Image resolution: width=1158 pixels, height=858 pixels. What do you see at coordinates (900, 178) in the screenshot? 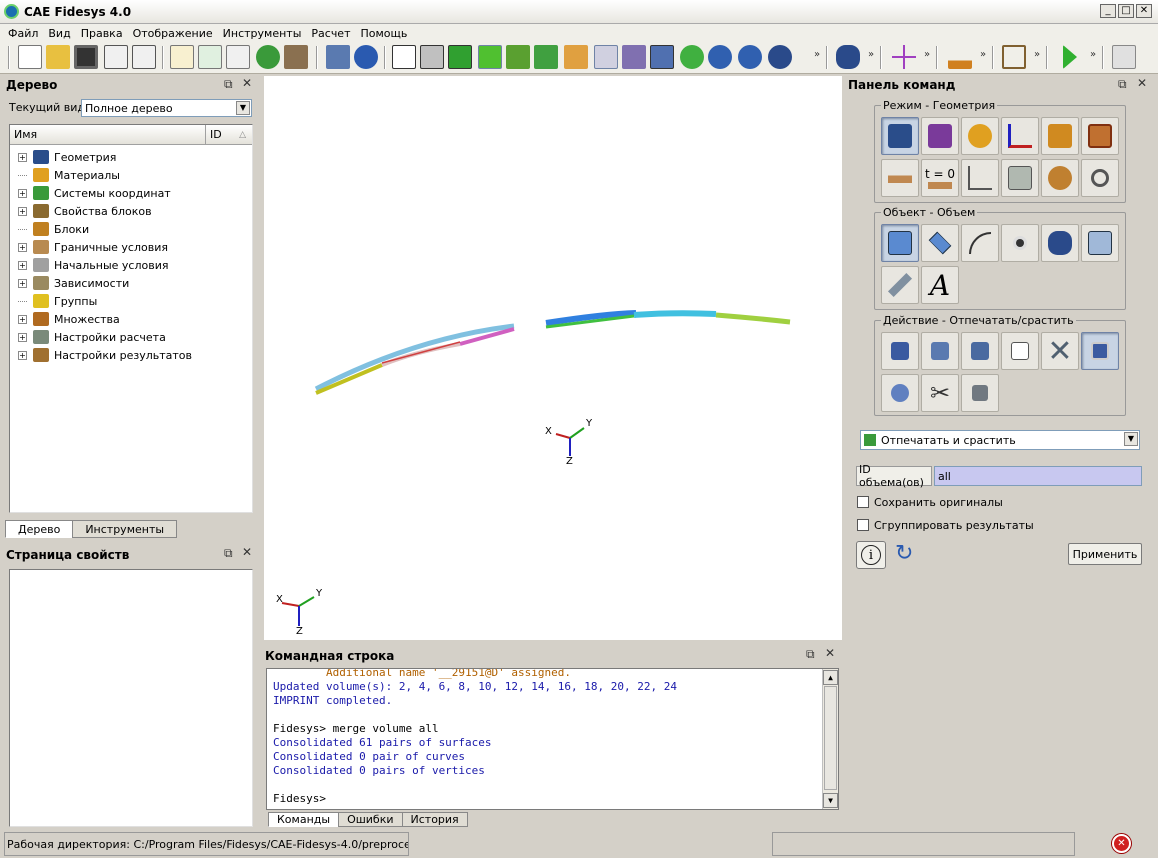
I see `bc-mode-button` at bounding box center [900, 178].